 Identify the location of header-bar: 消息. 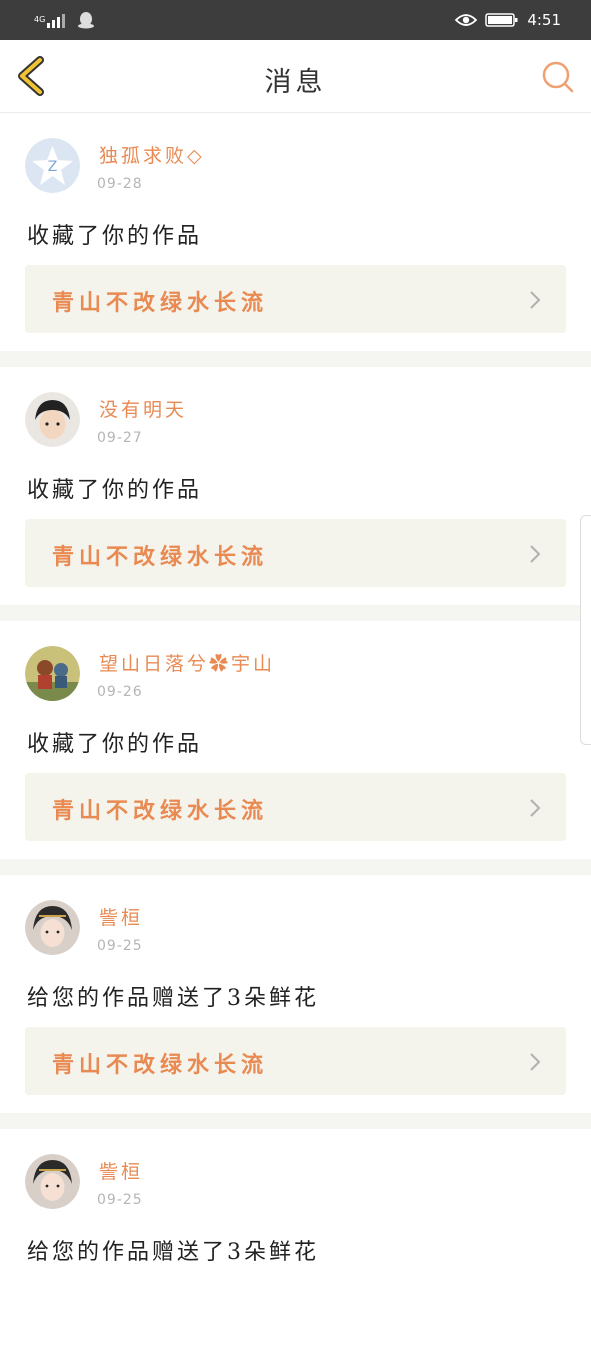
(295, 76).